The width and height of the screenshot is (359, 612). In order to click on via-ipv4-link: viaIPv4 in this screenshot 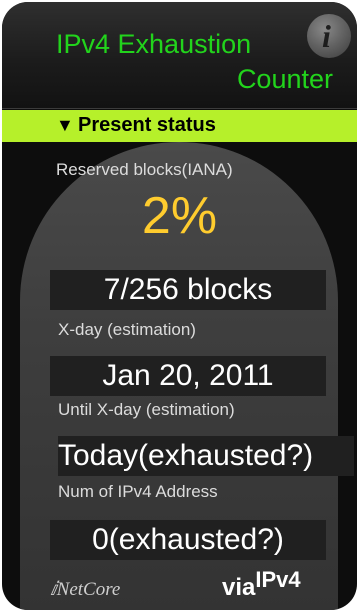, I will do `click(261, 584)`.